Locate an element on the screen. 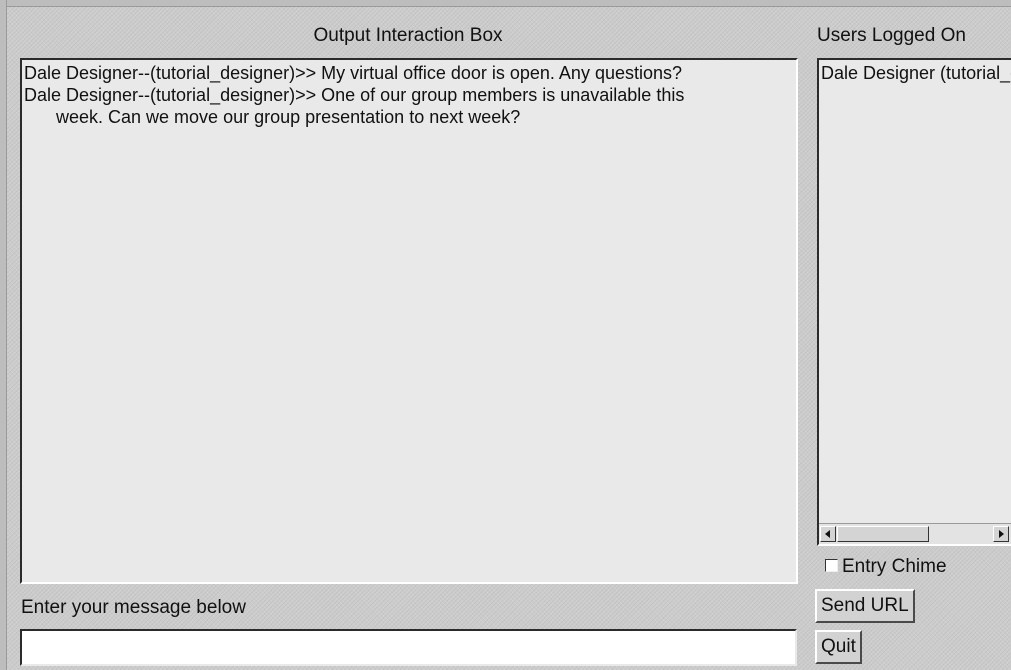 The height and width of the screenshot is (670, 1011). message-input-label: Enter your message below is located at coordinates (133, 607).